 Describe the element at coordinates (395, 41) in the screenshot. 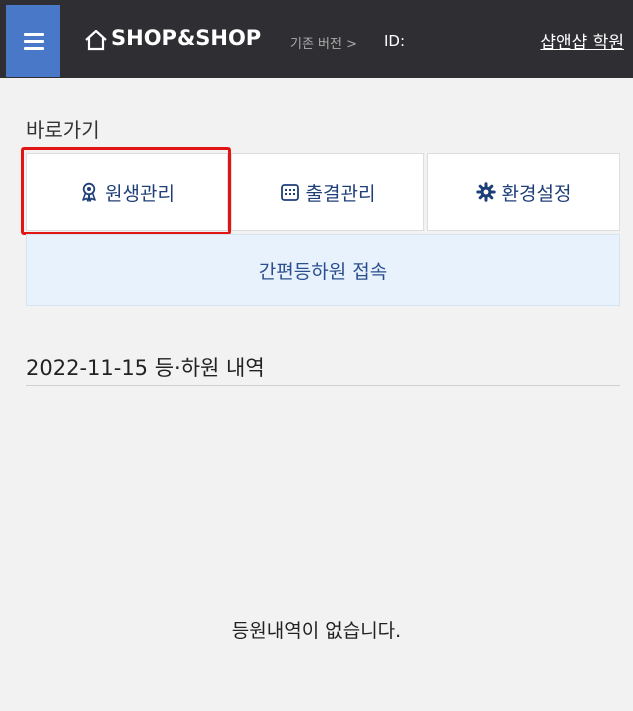

I see `user-id-label: ID:` at that location.